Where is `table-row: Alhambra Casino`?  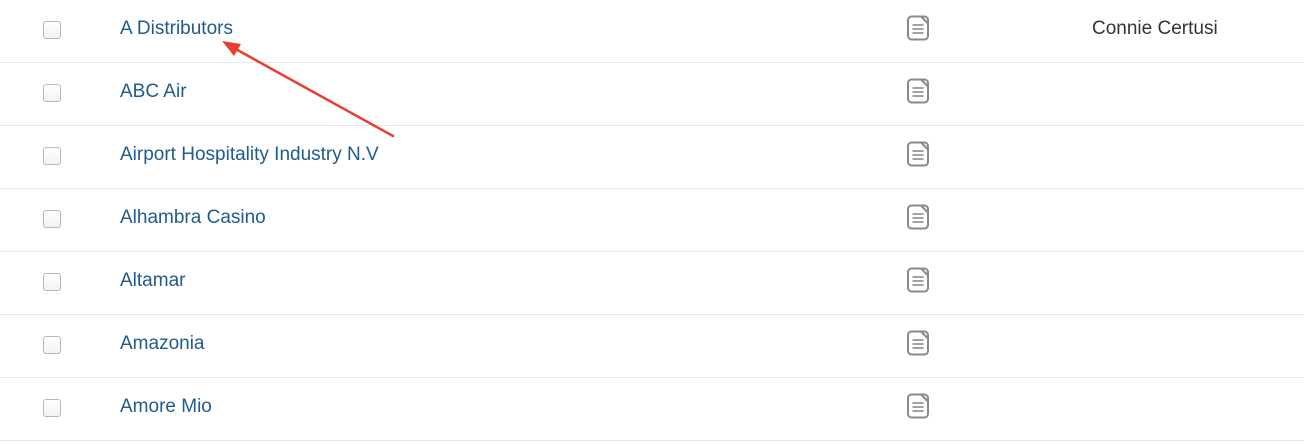 table-row: Alhambra Casino is located at coordinates (652, 220).